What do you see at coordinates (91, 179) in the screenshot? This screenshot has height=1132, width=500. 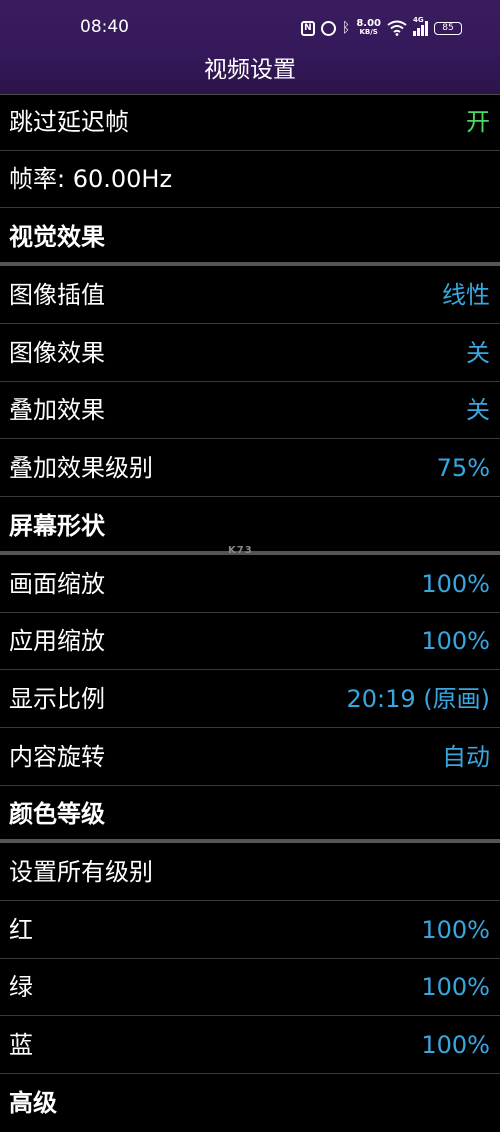 I see `setting-label: 帧率: 60.00Hz` at bounding box center [91, 179].